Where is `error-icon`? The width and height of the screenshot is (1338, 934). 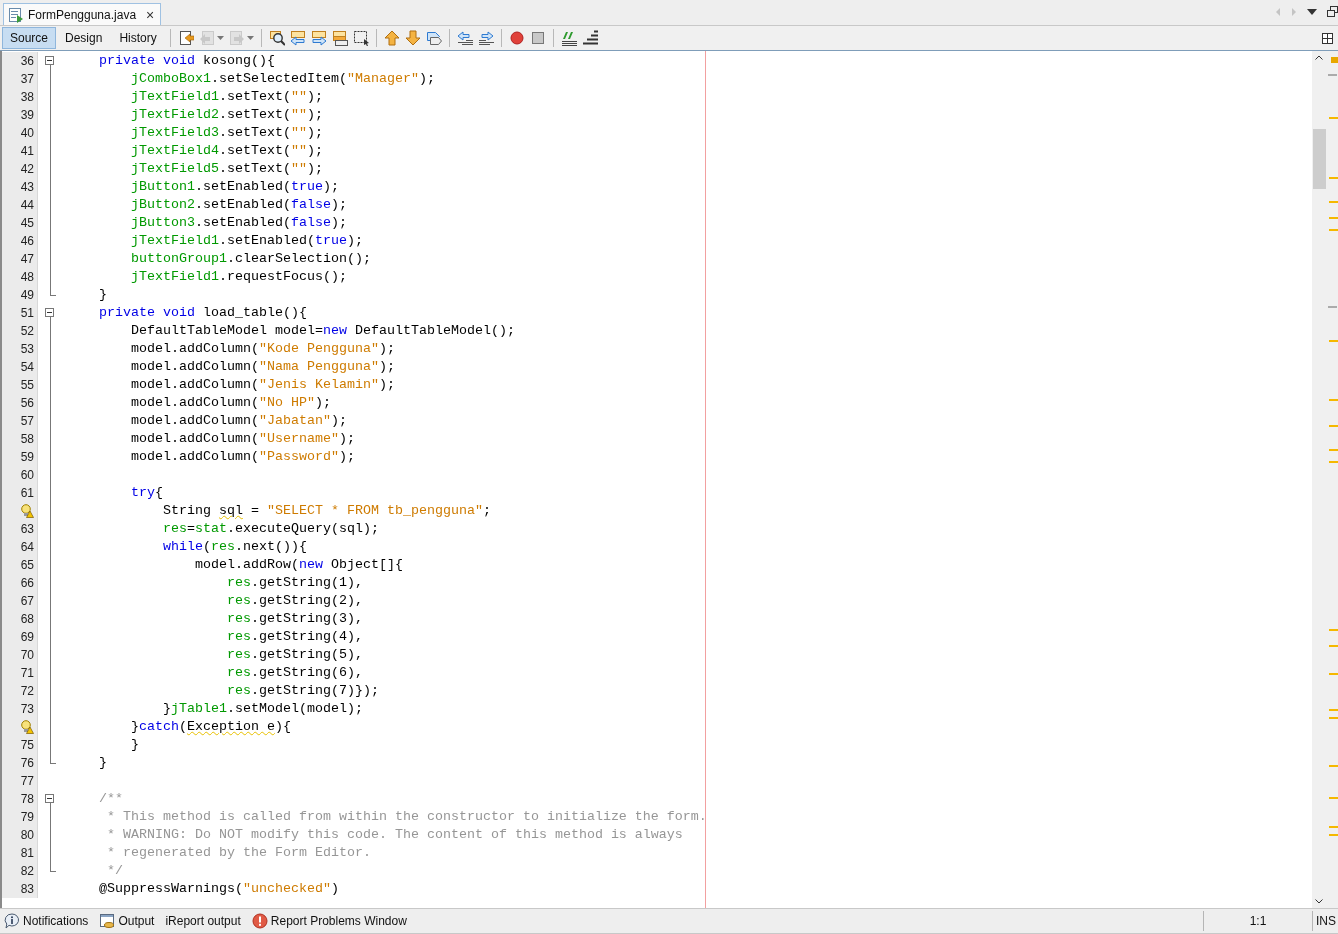
error-icon is located at coordinates (259, 921).